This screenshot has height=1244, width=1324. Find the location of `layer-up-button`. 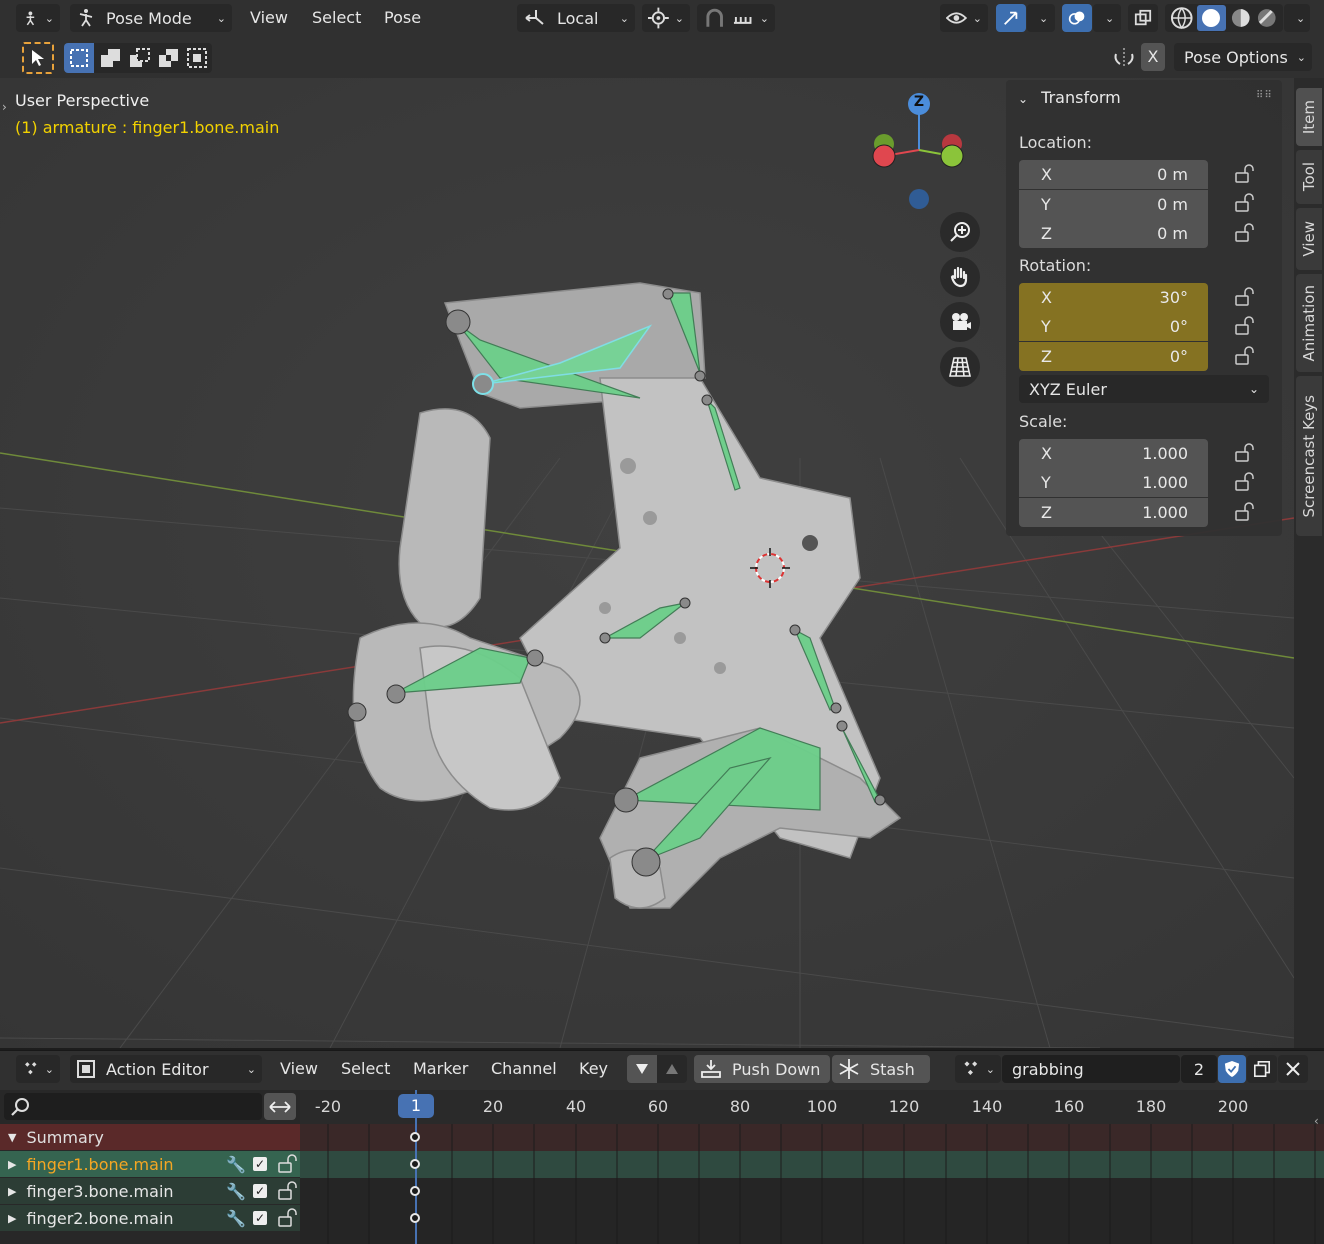

layer-up-button is located at coordinates (672, 1069).